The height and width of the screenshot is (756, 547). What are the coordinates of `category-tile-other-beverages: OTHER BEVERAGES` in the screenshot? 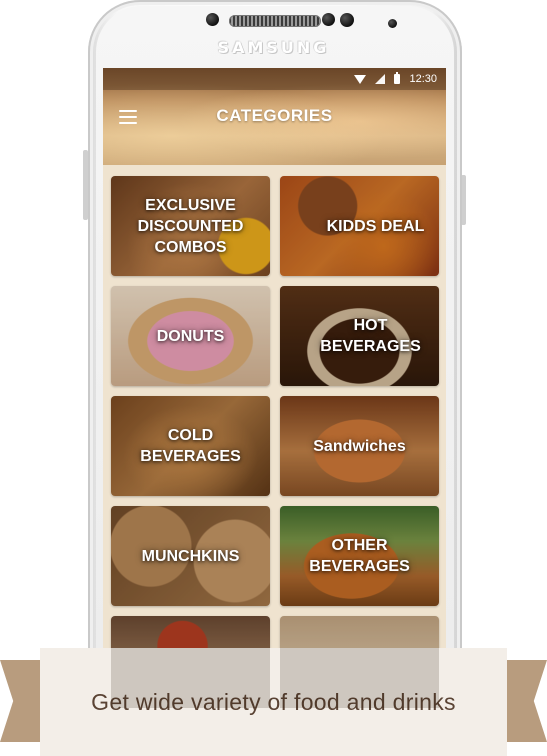 It's located at (359, 556).